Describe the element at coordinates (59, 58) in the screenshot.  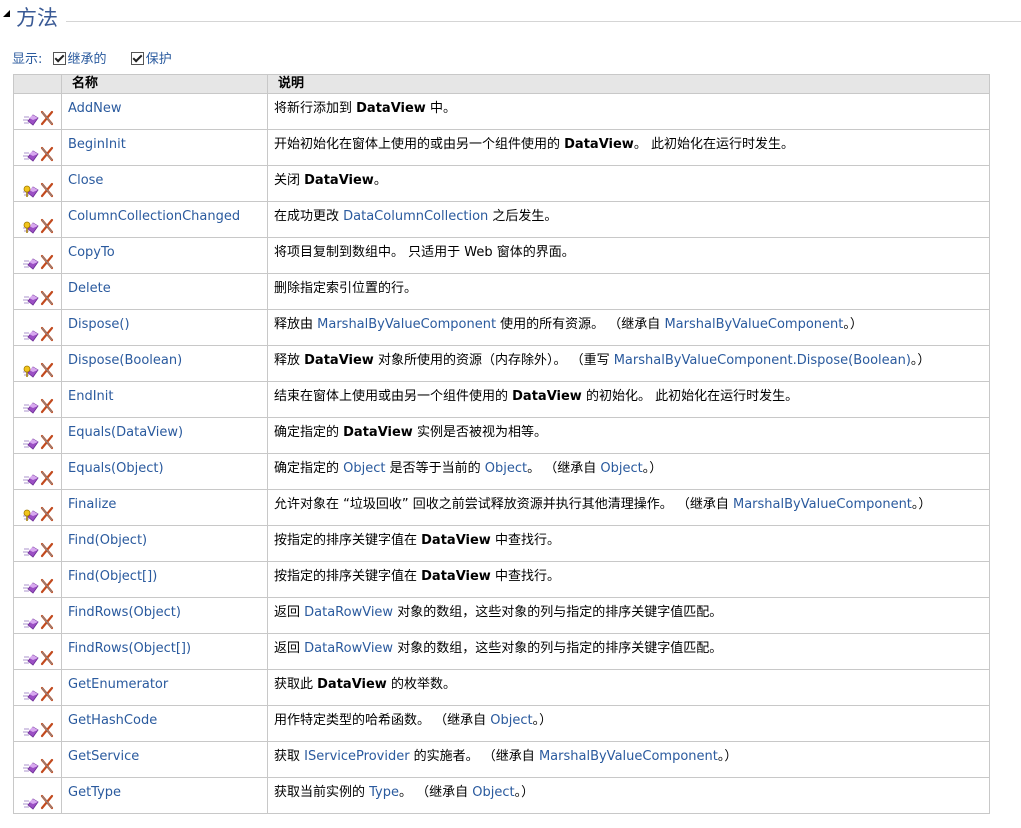
I see `checkbox-inherited` at that location.